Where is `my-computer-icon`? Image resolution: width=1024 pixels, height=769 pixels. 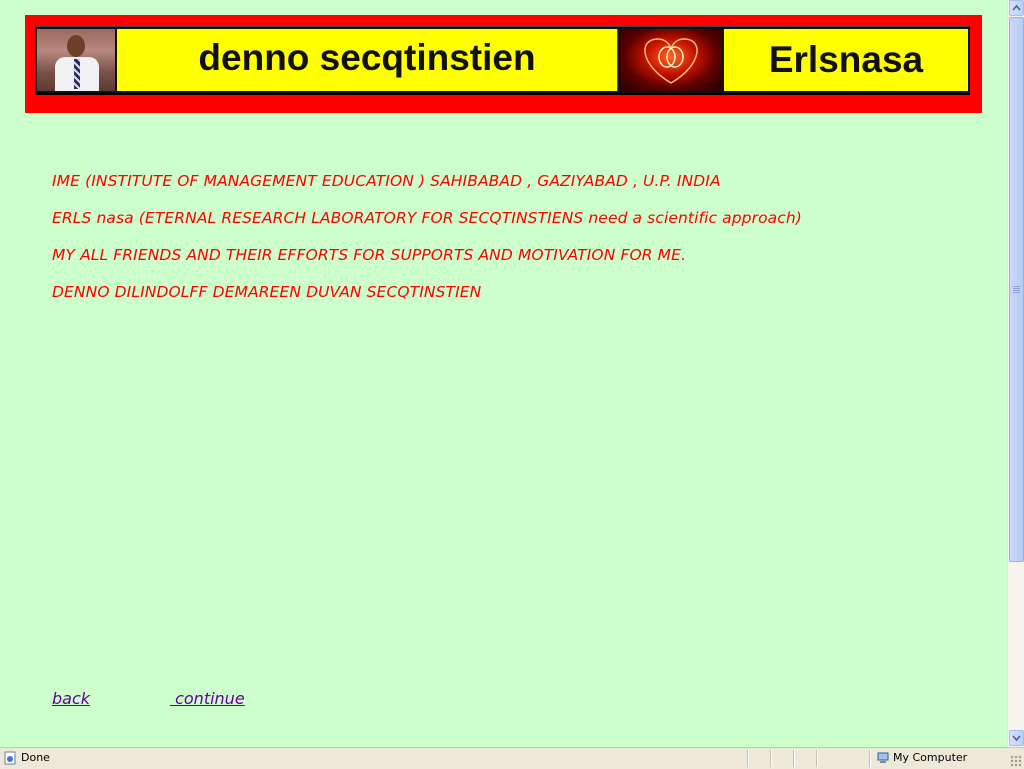
my-computer-icon is located at coordinates (883, 757).